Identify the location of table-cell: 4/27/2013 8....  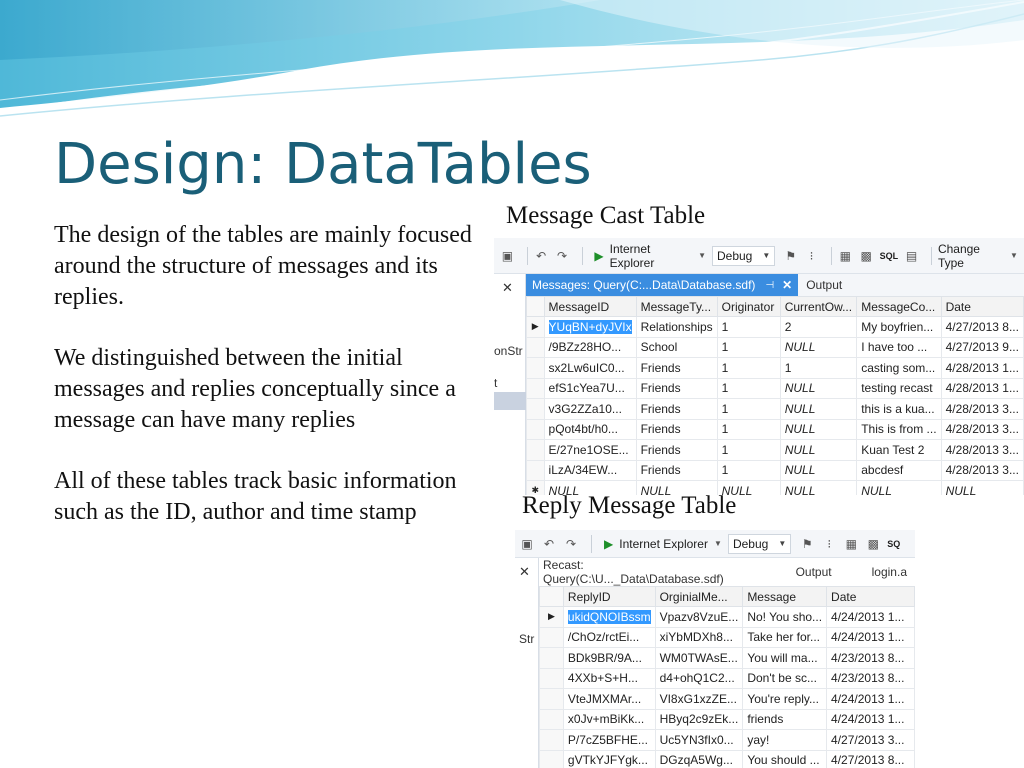
(870, 758).